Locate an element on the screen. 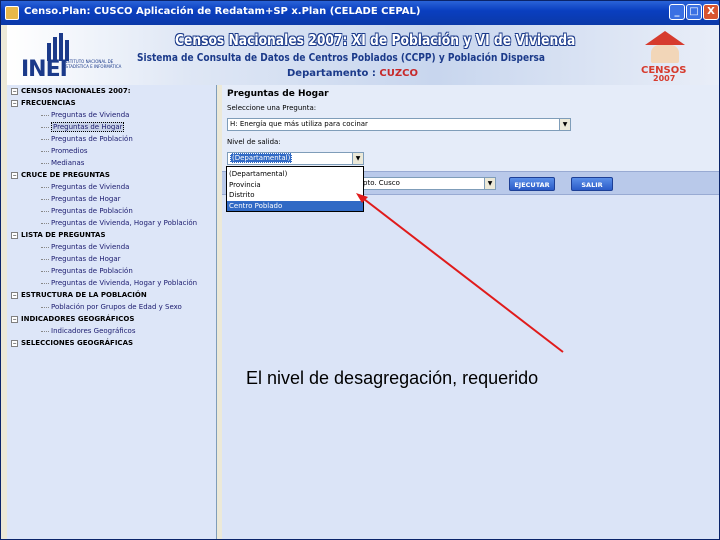 The width and height of the screenshot is (720, 540). tree-section: − SELECCIONES GEOGRÁFICAS is located at coordinates (72, 345).